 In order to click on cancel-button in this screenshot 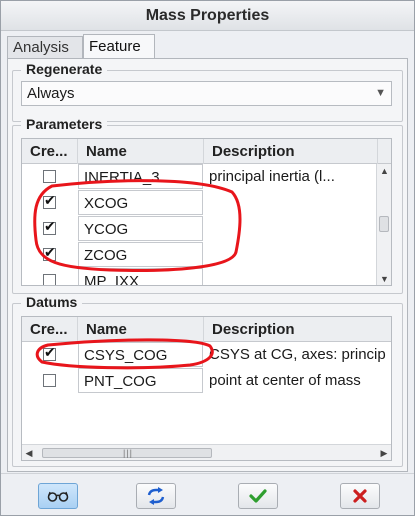, I will do `click(360, 496)`.